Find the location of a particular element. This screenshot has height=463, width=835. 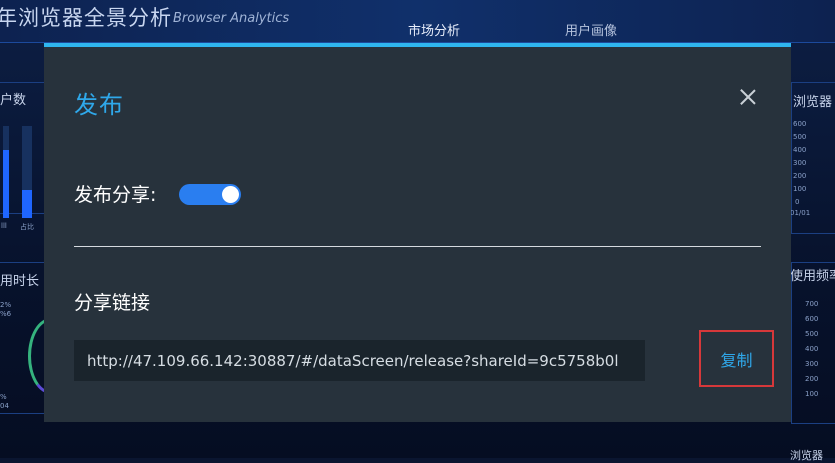

toggle-knob is located at coordinates (230, 194).